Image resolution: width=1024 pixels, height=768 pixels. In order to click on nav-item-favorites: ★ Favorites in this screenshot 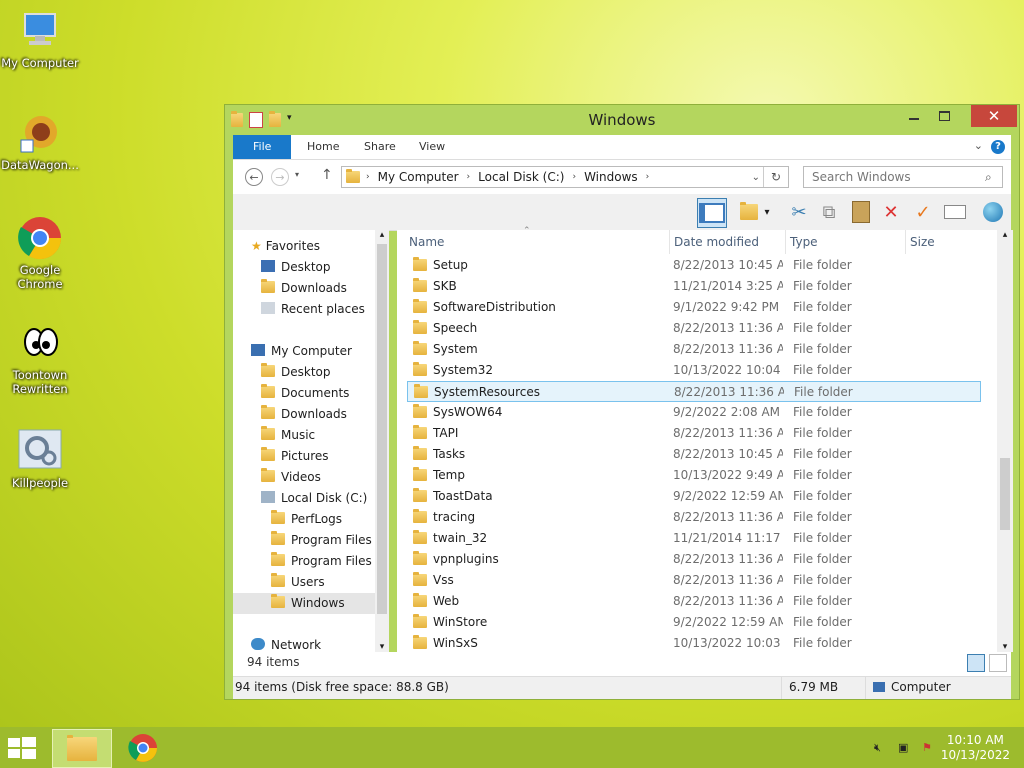, I will do `click(314, 246)`.